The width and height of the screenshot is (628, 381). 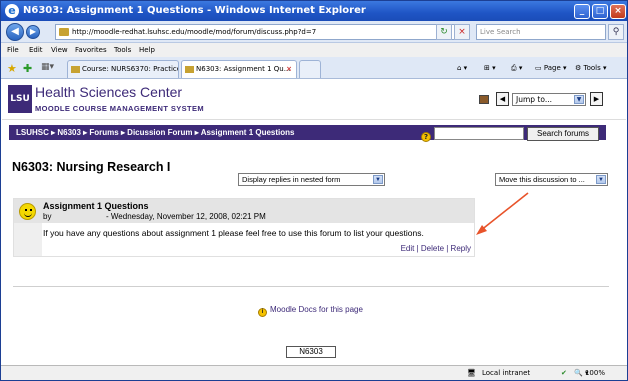 I want to click on page-favicon-icon, so click(x=64, y=32).